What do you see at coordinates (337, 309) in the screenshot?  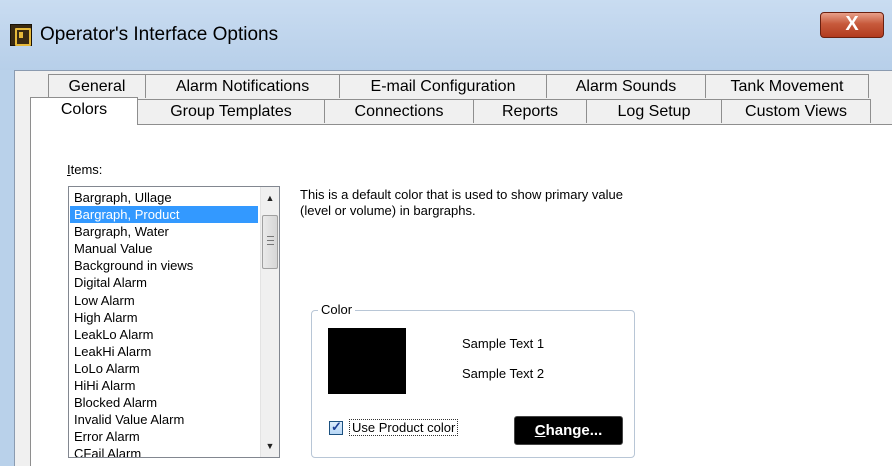 I see `color-group-legend: Color` at bounding box center [337, 309].